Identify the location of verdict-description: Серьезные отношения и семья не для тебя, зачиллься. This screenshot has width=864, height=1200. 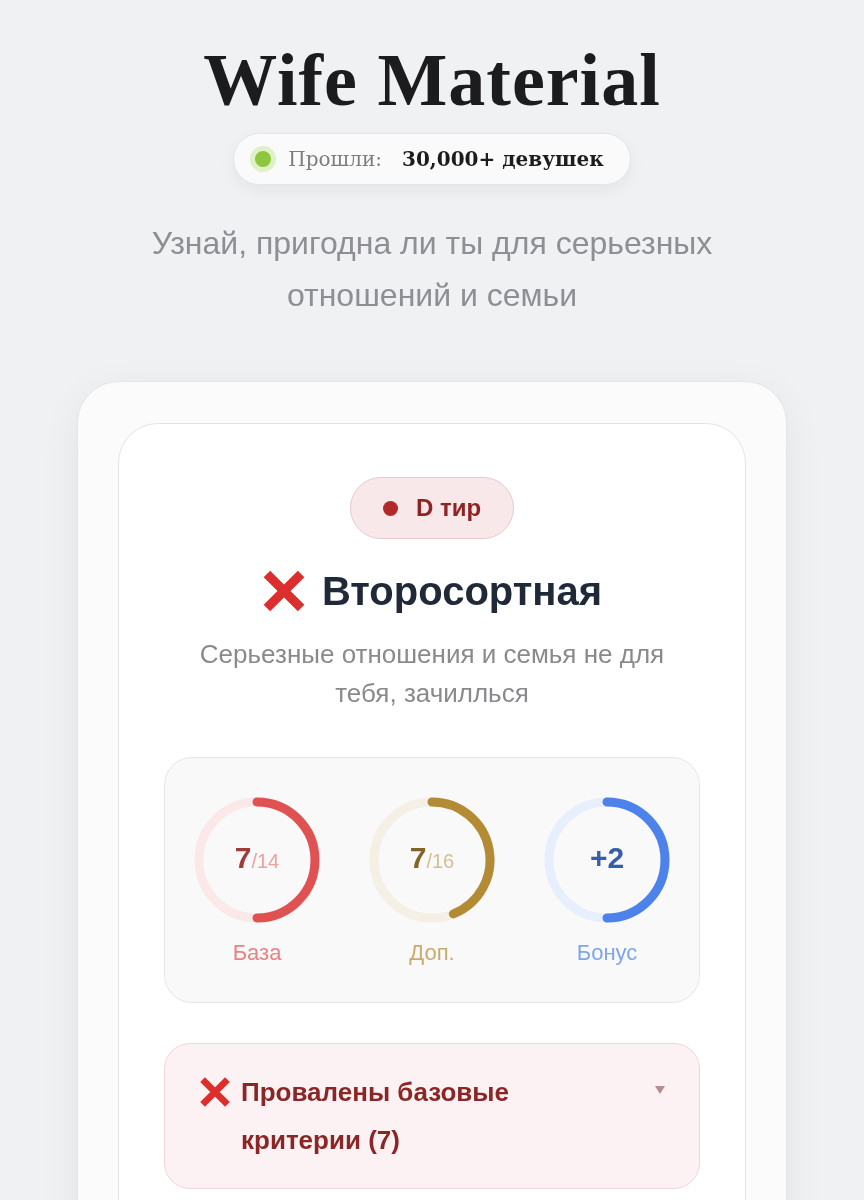
(432, 674).